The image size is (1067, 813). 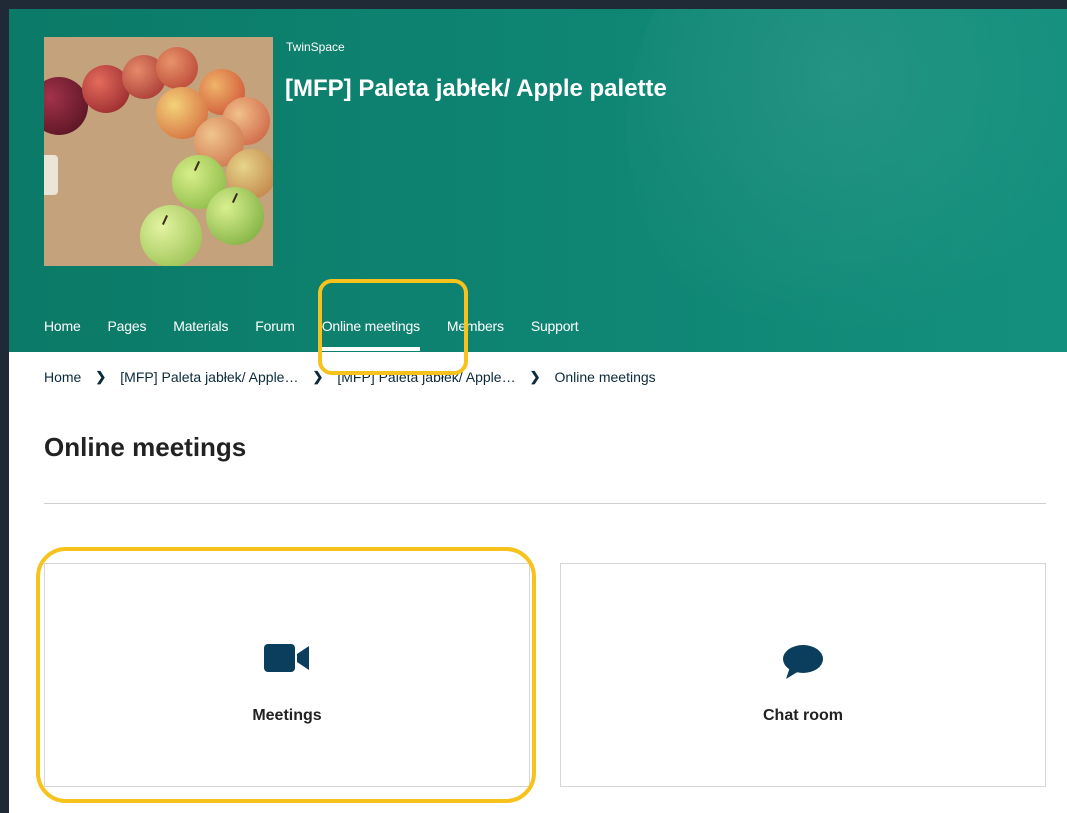 I want to click on nav-highlight-annotation, so click(x=393, y=327).